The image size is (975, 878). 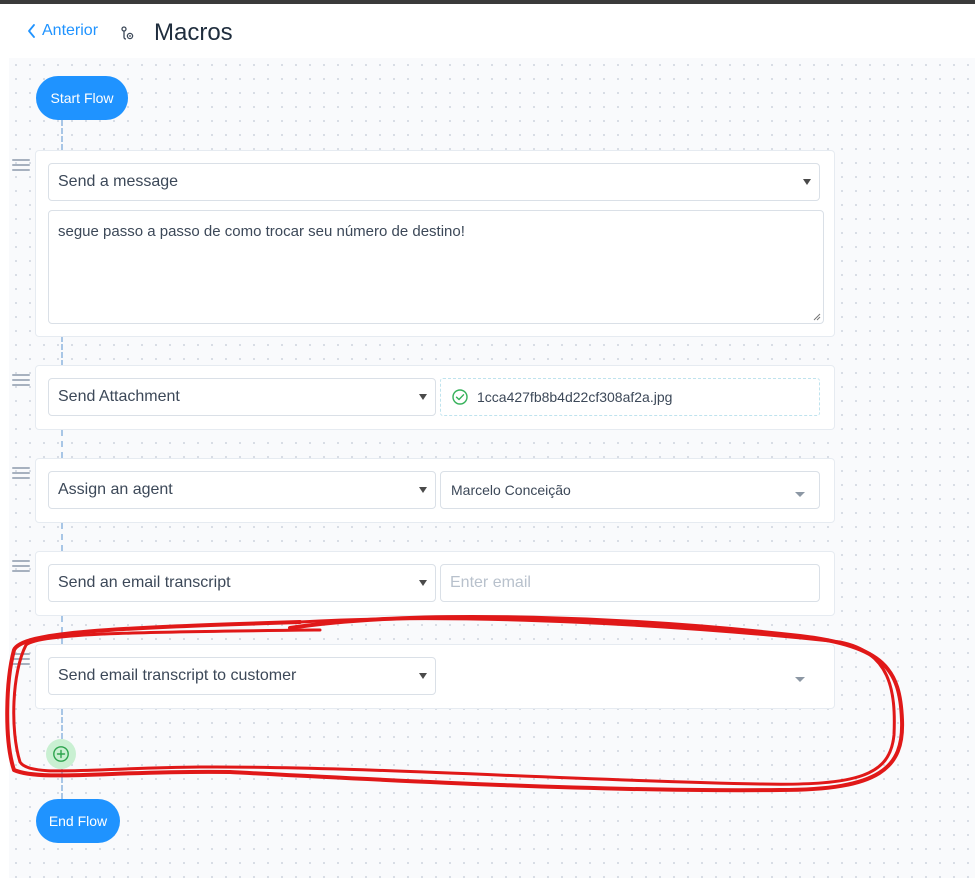 I want to click on action-type-value: Send a message, so click(x=118, y=181).